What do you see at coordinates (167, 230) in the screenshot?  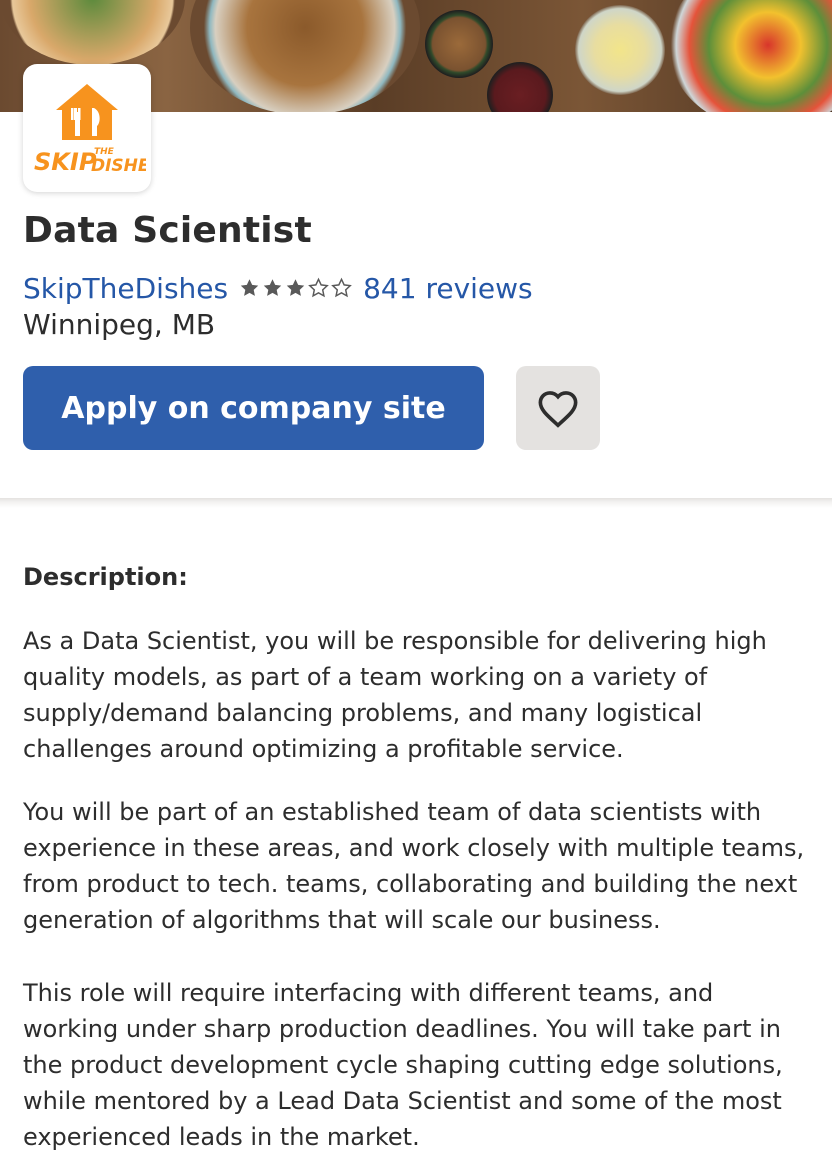 I see `job-title: Data Scientist` at bounding box center [167, 230].